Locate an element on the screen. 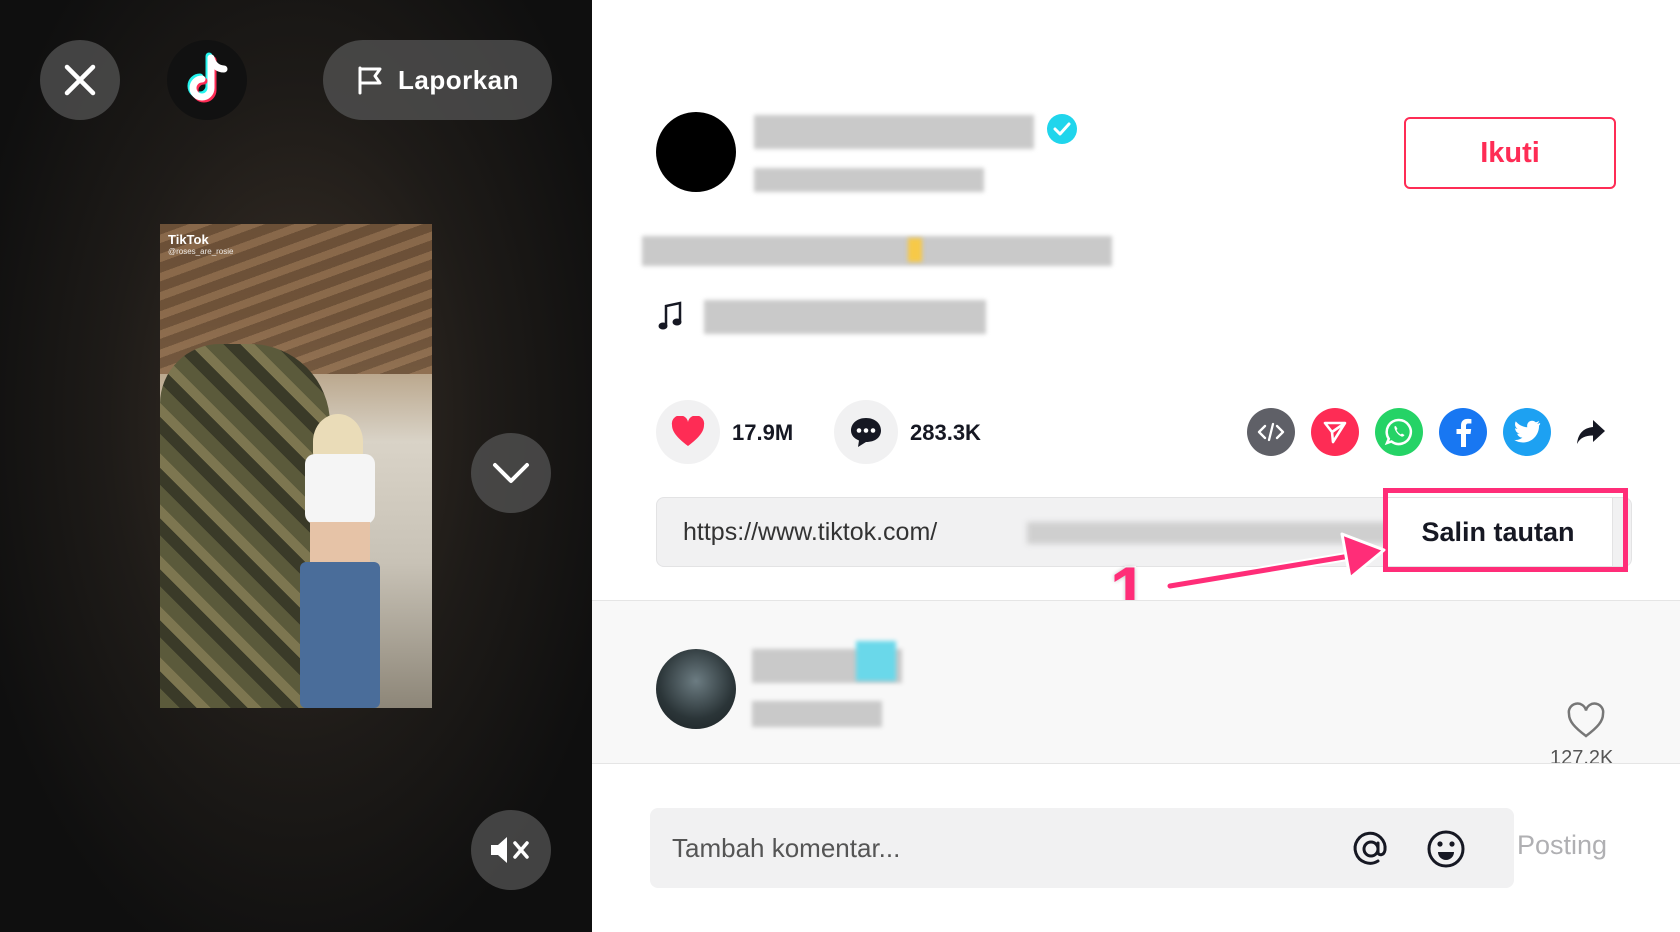 This screenshot has height=932, width=1680. comment-icon is located at coordinates (866, 432).